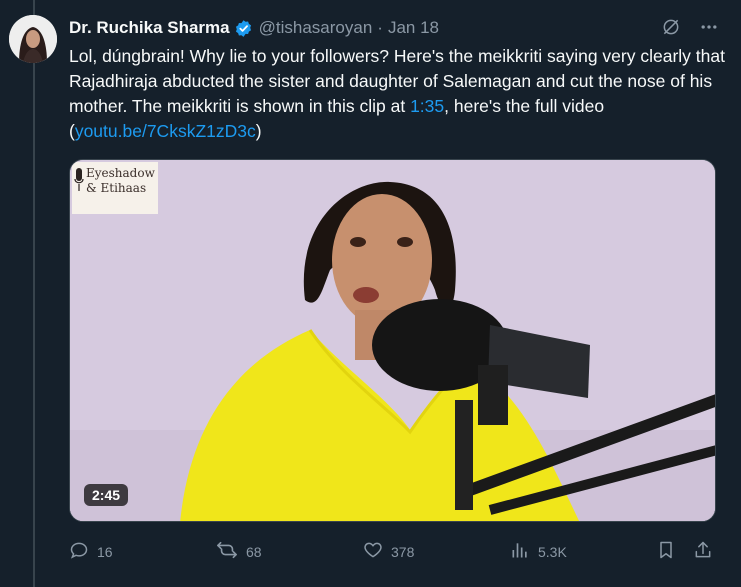  What do you see at coordinates (403, 551) in the screenshot?
I see `like-count: 378` at bounding box center [403, 551].